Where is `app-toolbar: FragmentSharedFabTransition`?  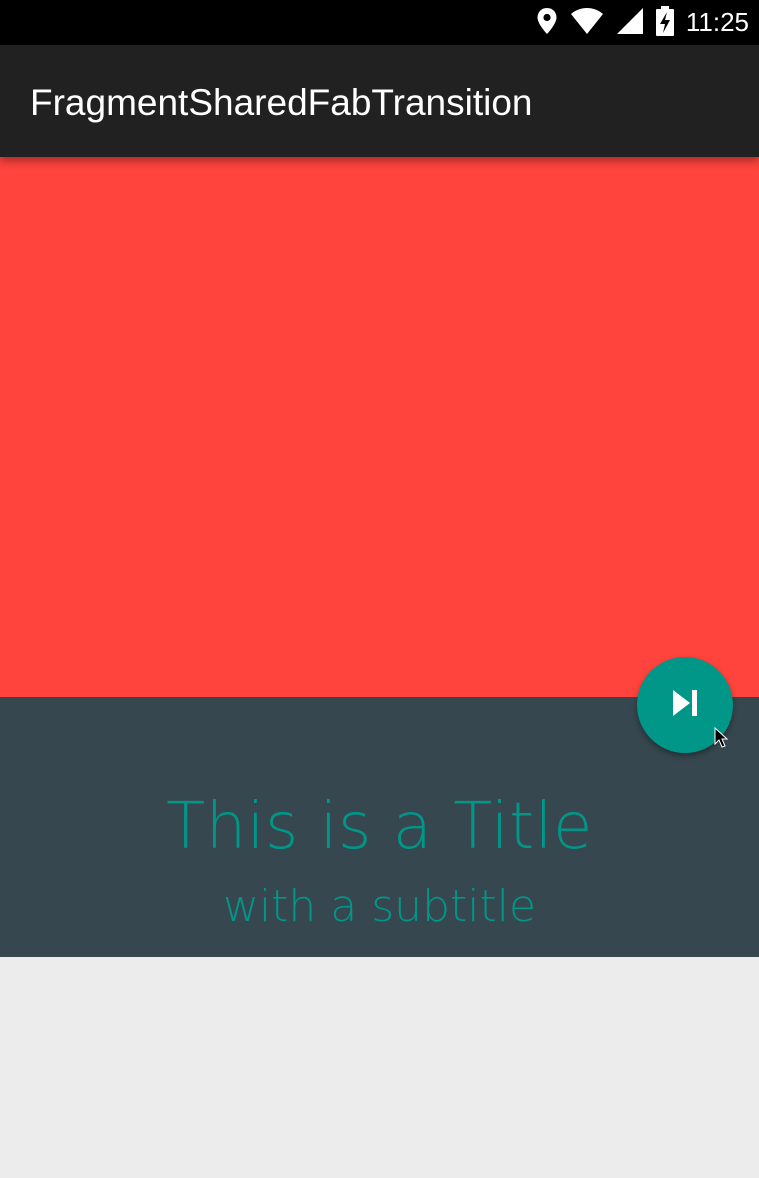
app-toolbar: FragmentSharedFabTransition is located at coordinates (379, 101).